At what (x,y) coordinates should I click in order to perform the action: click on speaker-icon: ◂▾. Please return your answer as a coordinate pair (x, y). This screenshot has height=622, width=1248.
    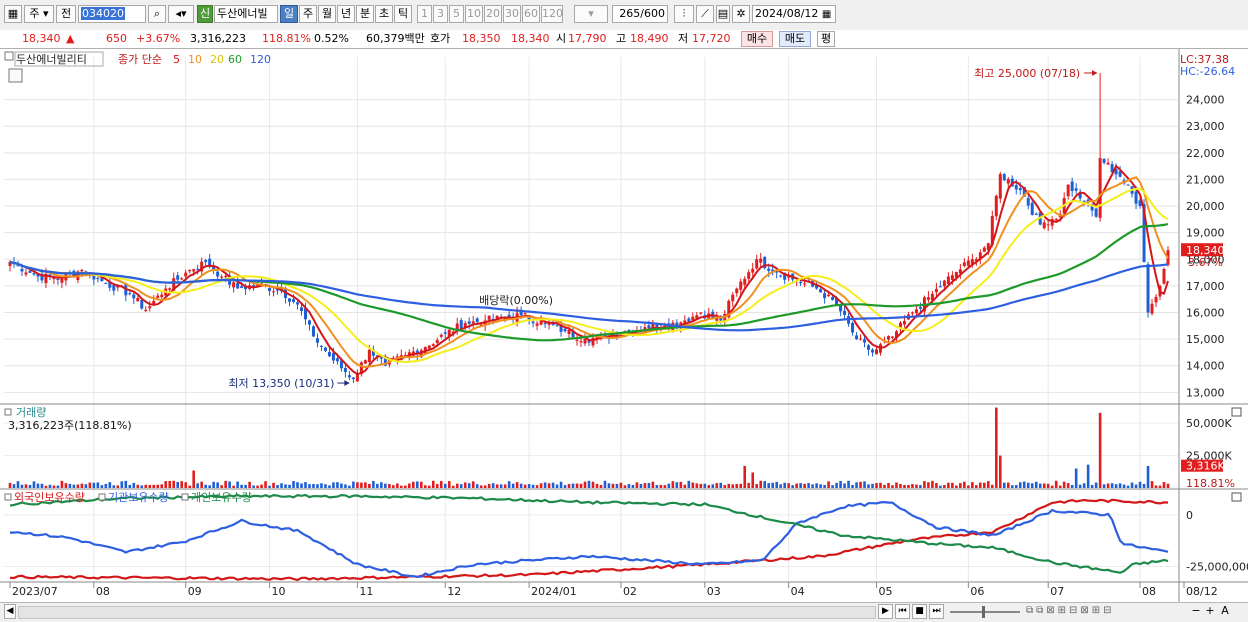
    Looking at the image, I should click on (181, 14).